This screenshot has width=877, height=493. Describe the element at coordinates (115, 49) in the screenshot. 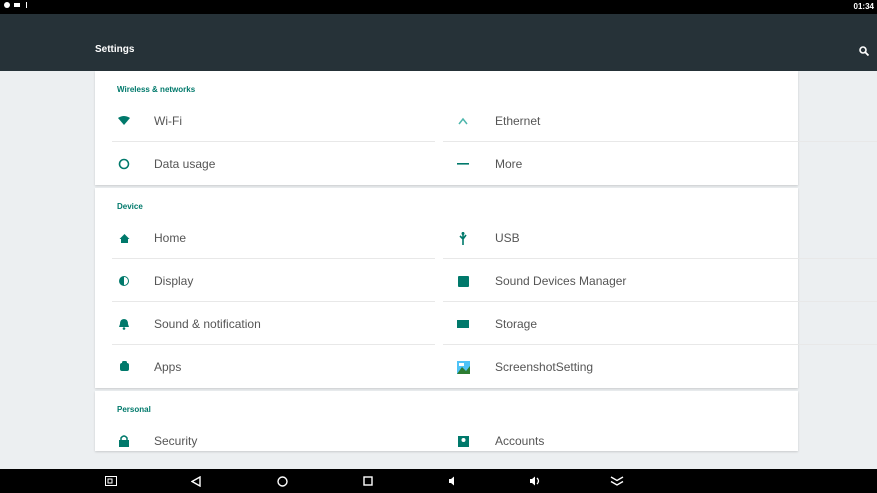

I see `page-title: Settings` at that location.